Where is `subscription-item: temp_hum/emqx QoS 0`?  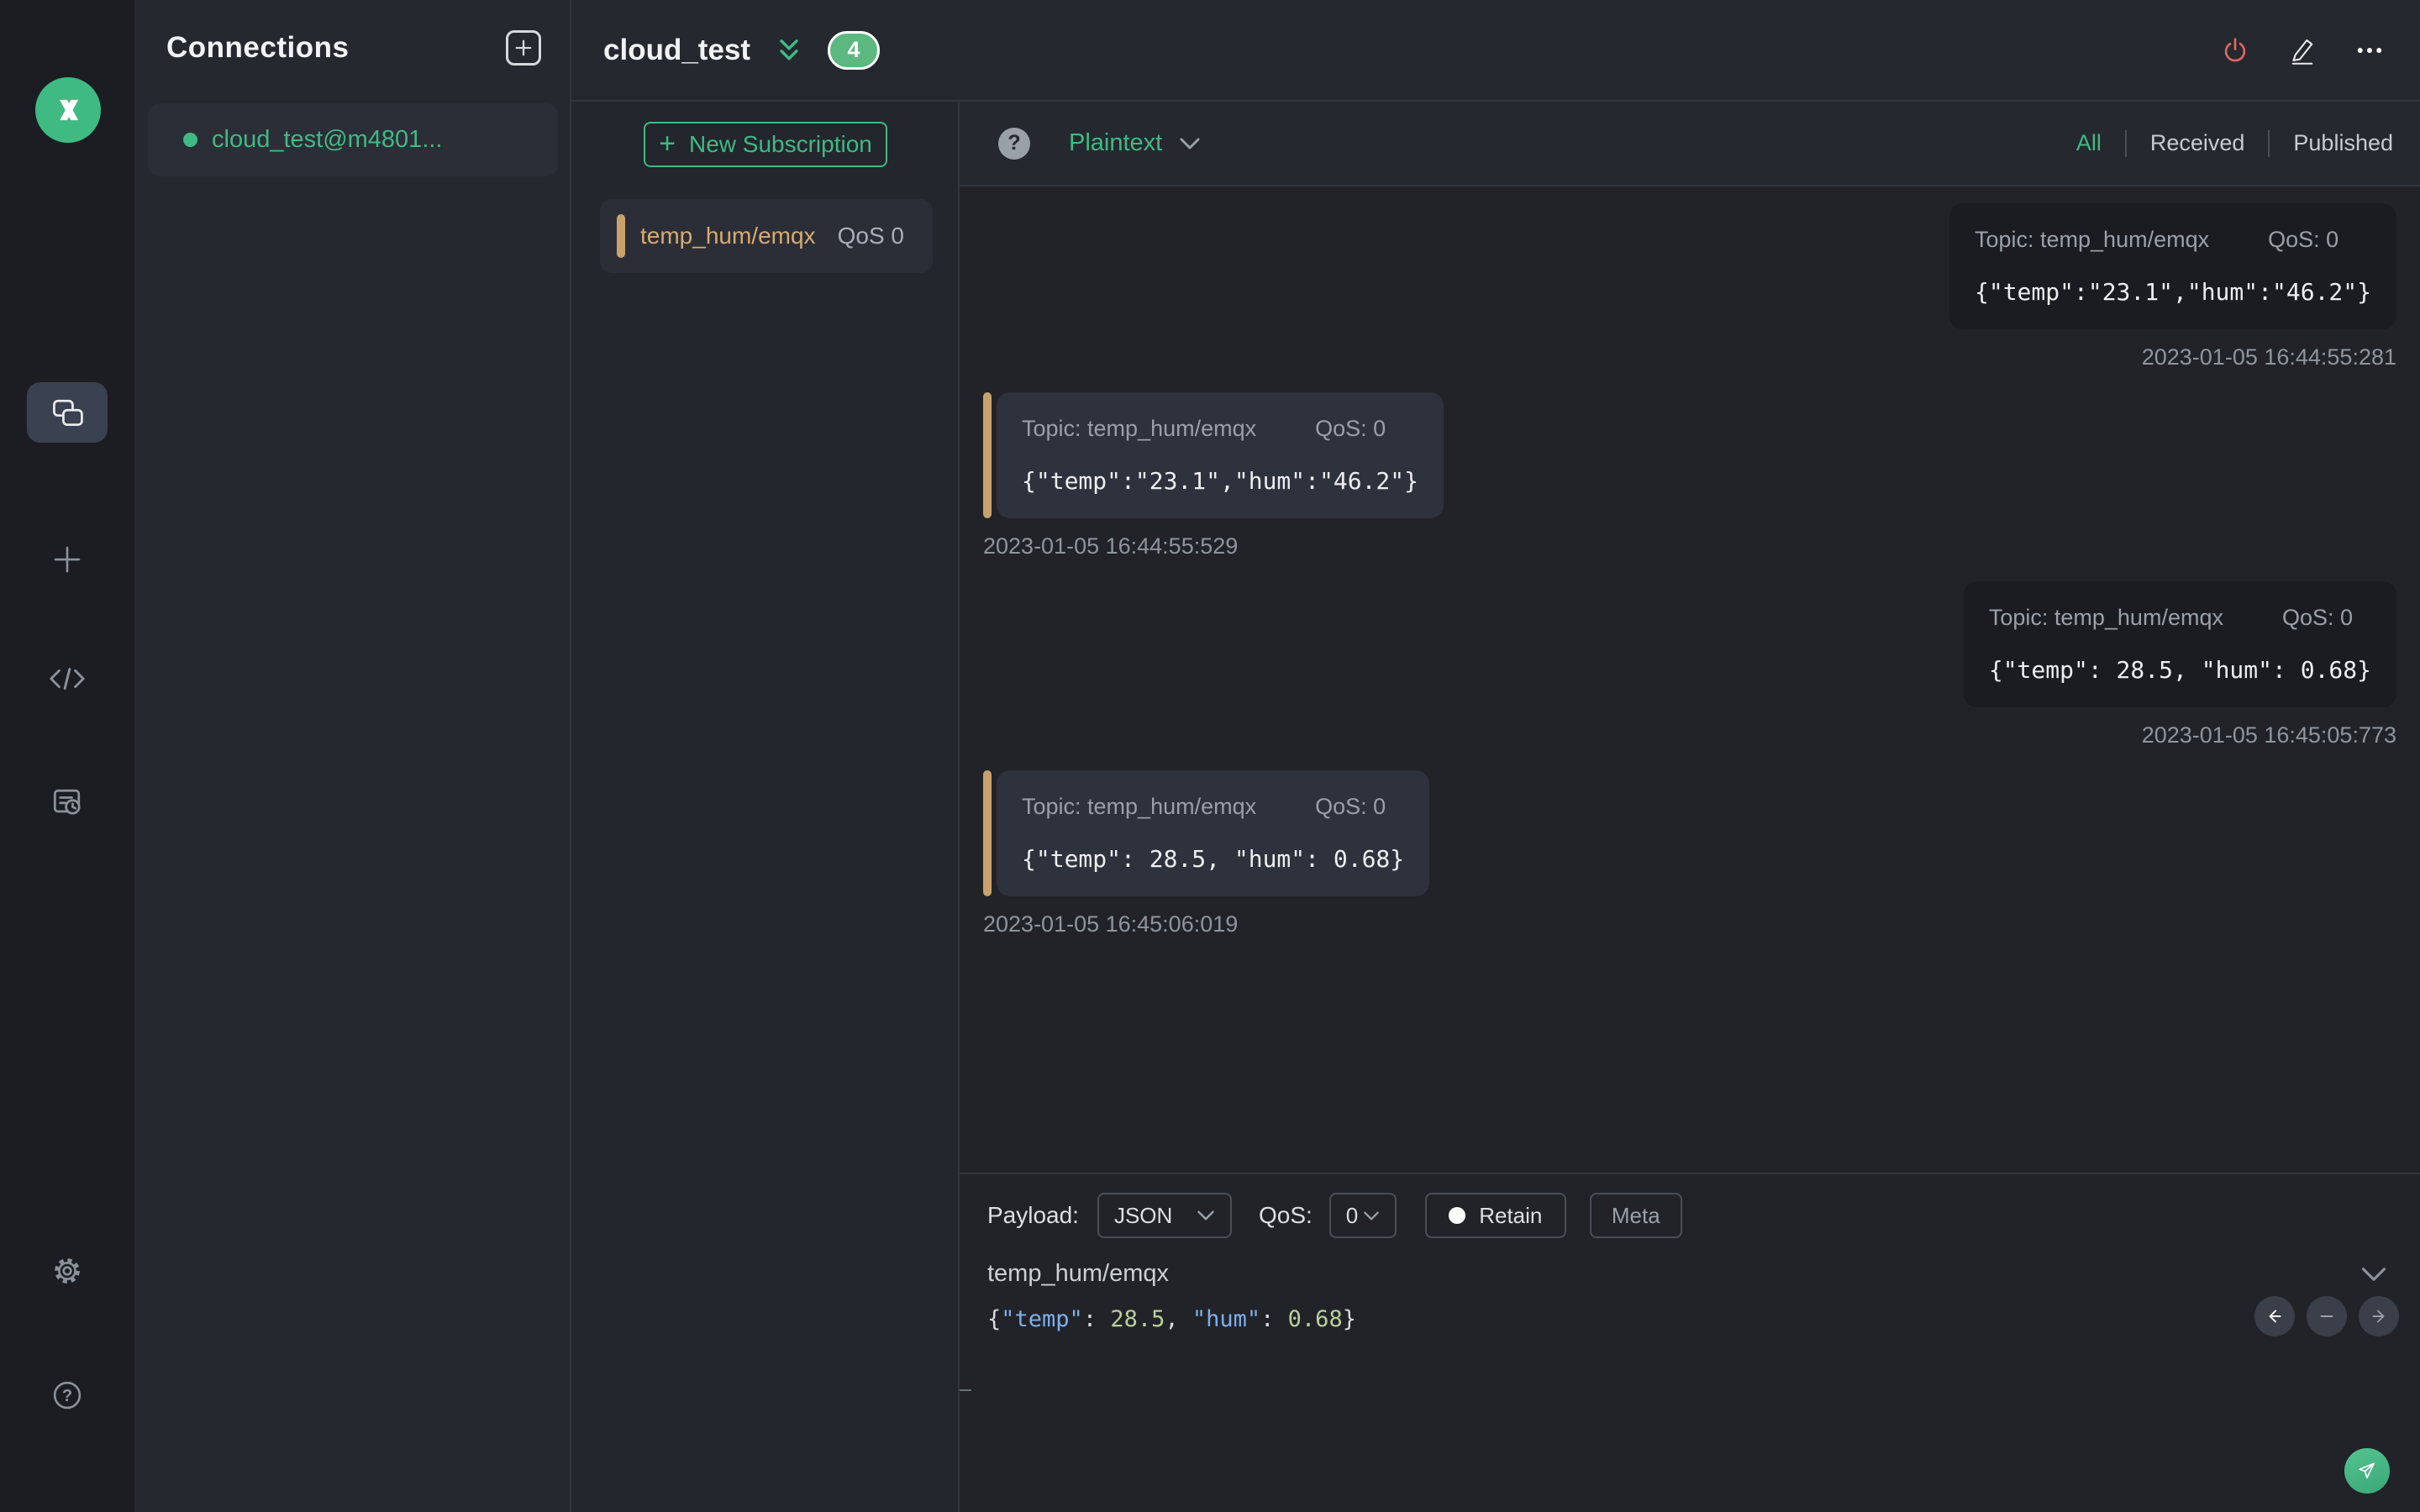 subscription-item: temp_hum/emqx QoS 0 is located at coordinates (766, 236).